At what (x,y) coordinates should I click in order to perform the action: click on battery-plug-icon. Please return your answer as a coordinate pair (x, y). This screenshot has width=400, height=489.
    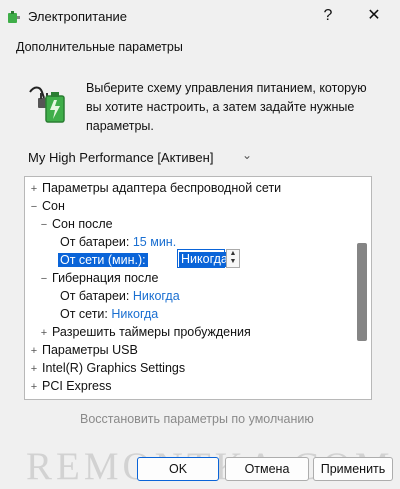
    Looking at the image, I should click on (47, 104).